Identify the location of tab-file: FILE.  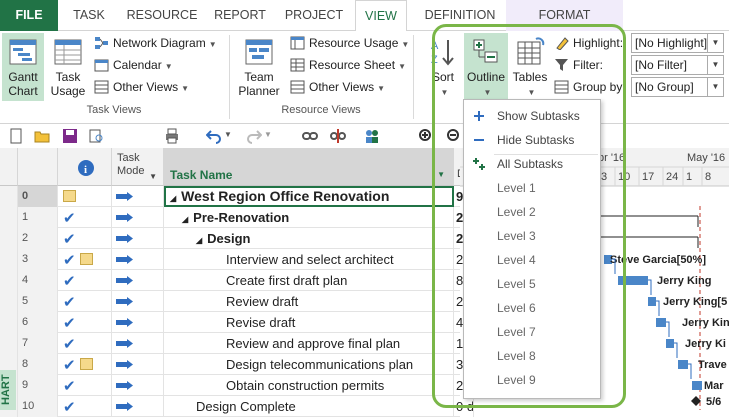
(29, 15).